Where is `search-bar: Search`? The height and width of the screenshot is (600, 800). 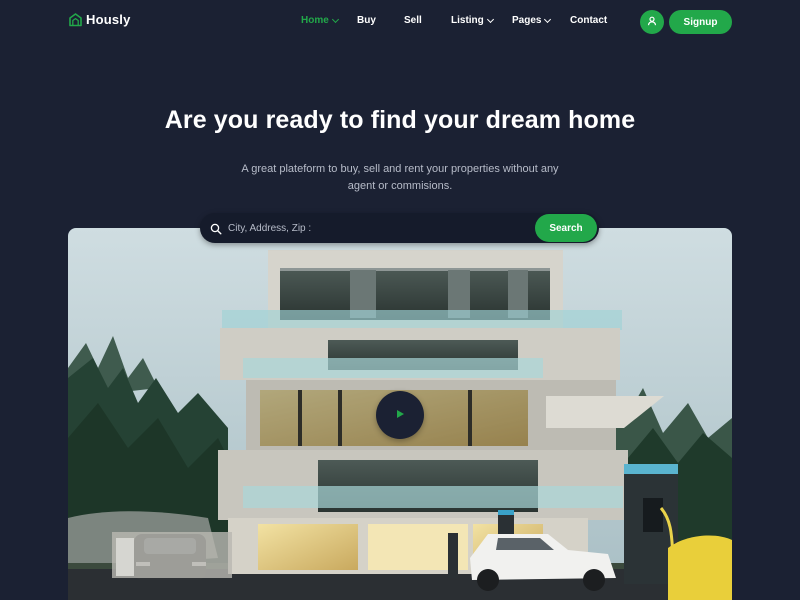
search-bar: Search is located at coordinates (399, 228).